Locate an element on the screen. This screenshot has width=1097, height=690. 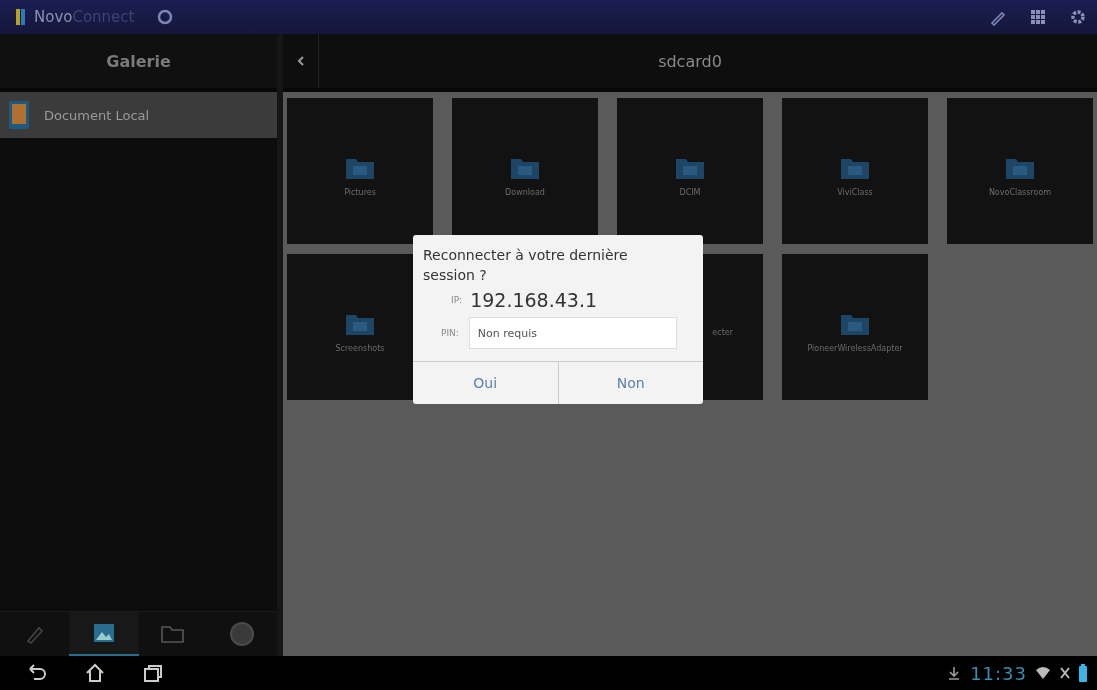
folder-name: ecter is located at coordinates (722, 332).